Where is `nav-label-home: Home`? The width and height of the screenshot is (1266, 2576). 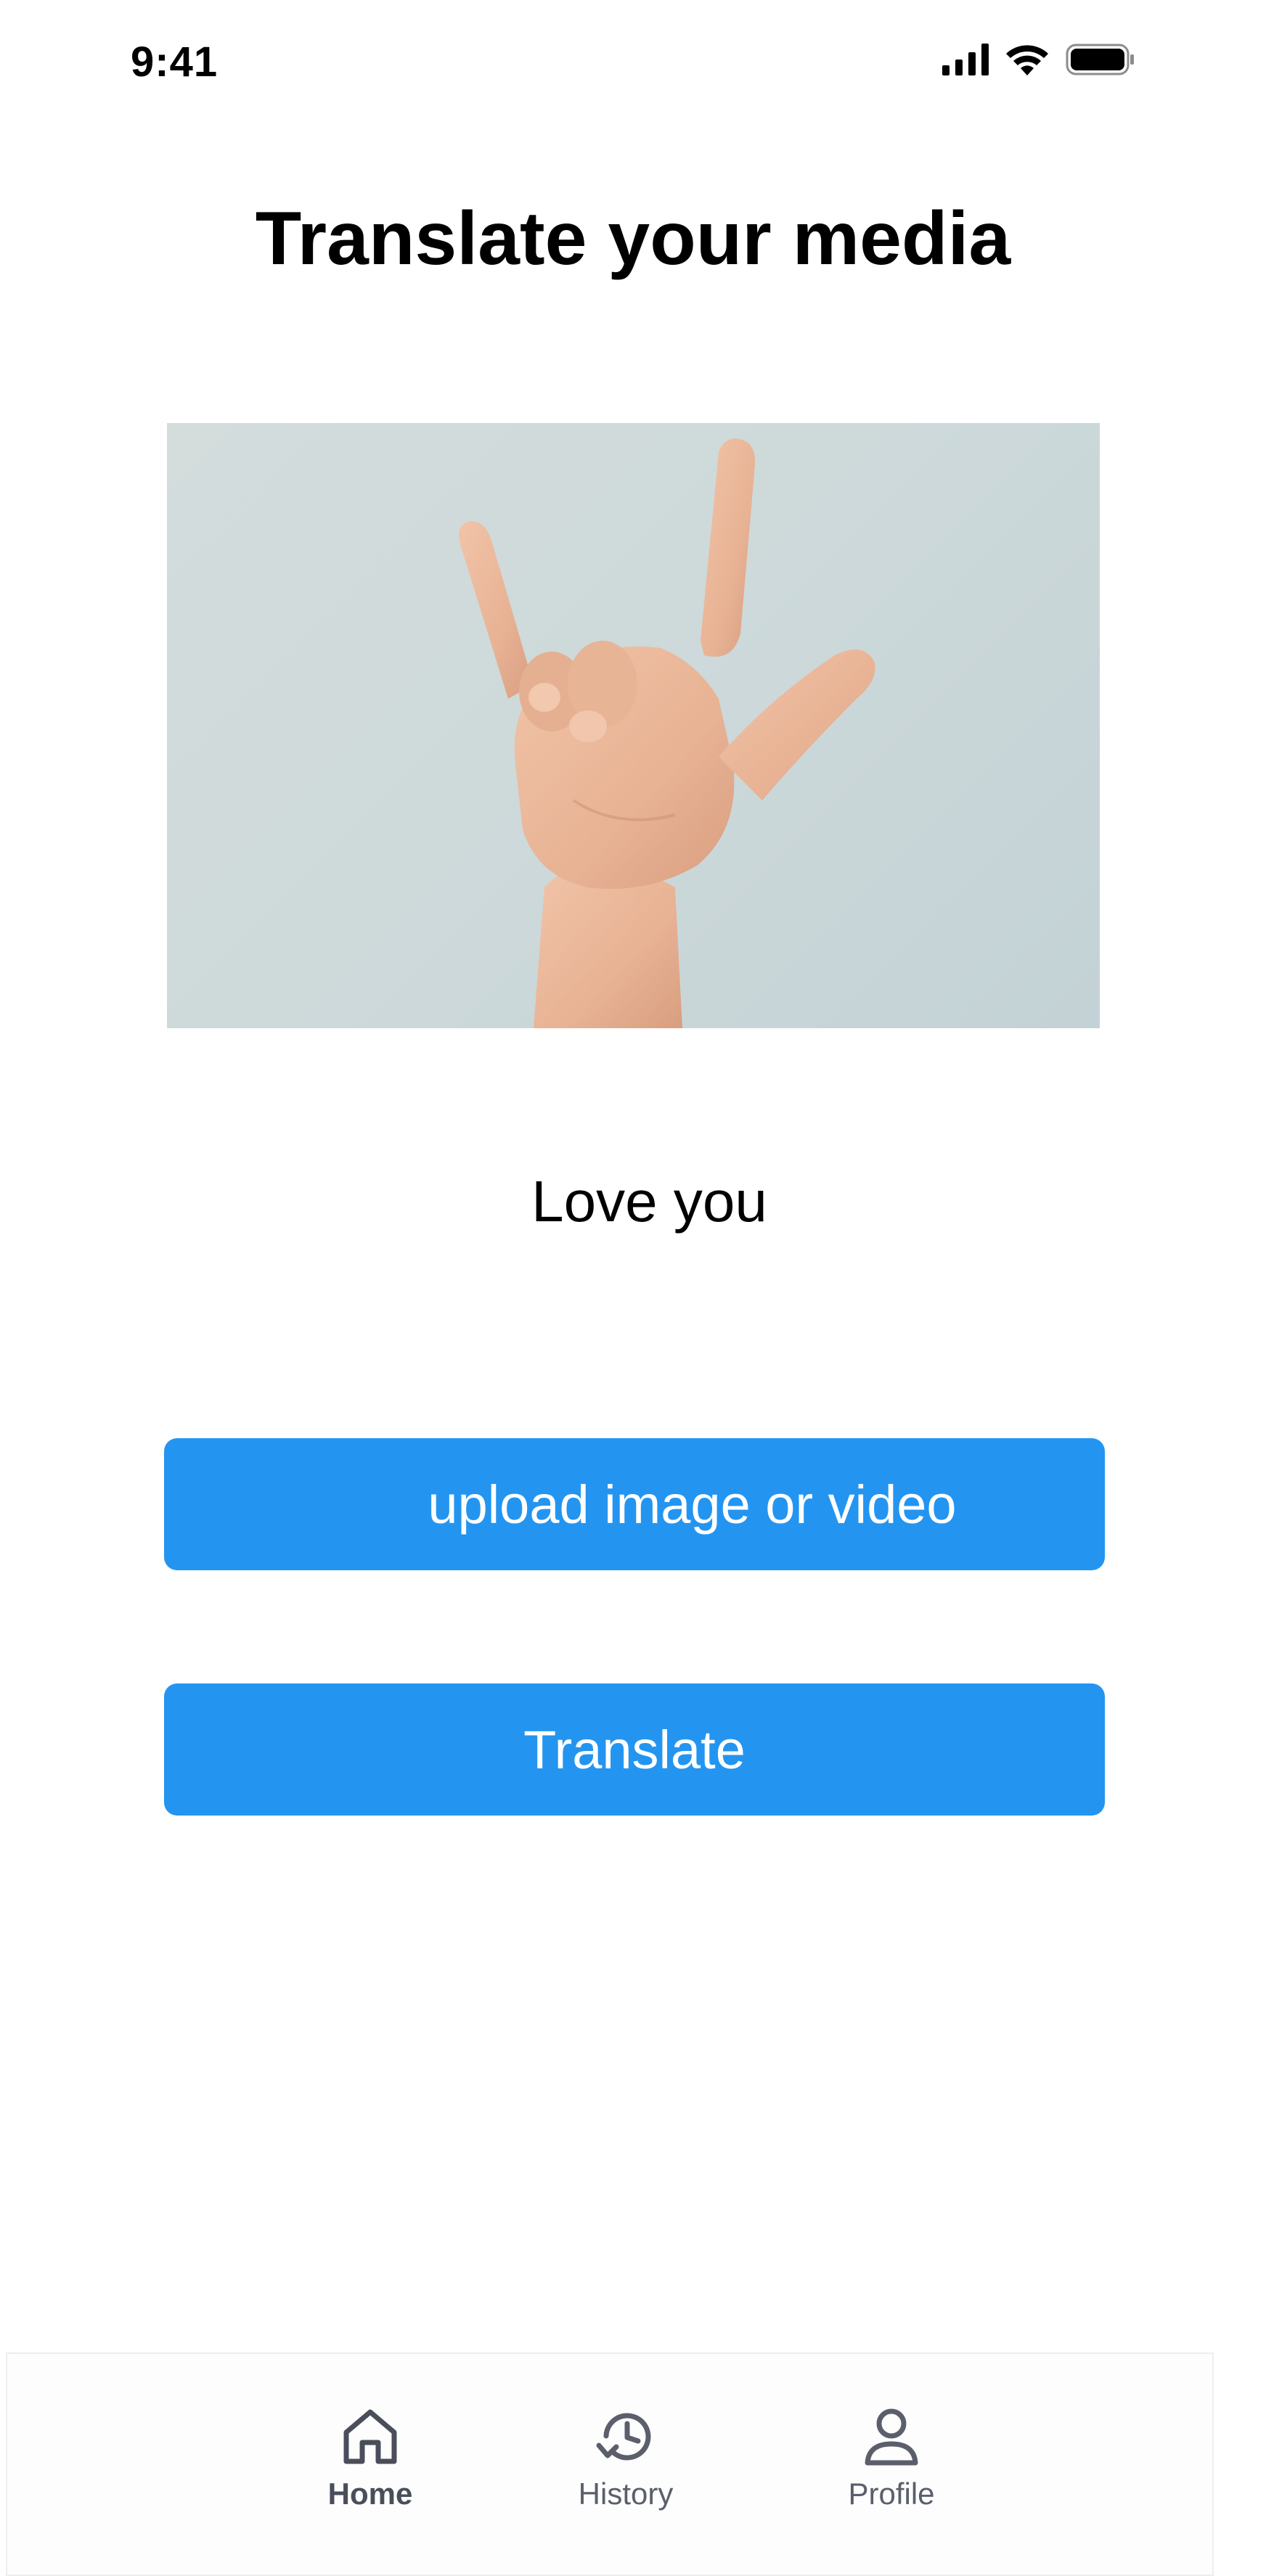
nav-label-home: Home is located at coordinates (370, 2494).